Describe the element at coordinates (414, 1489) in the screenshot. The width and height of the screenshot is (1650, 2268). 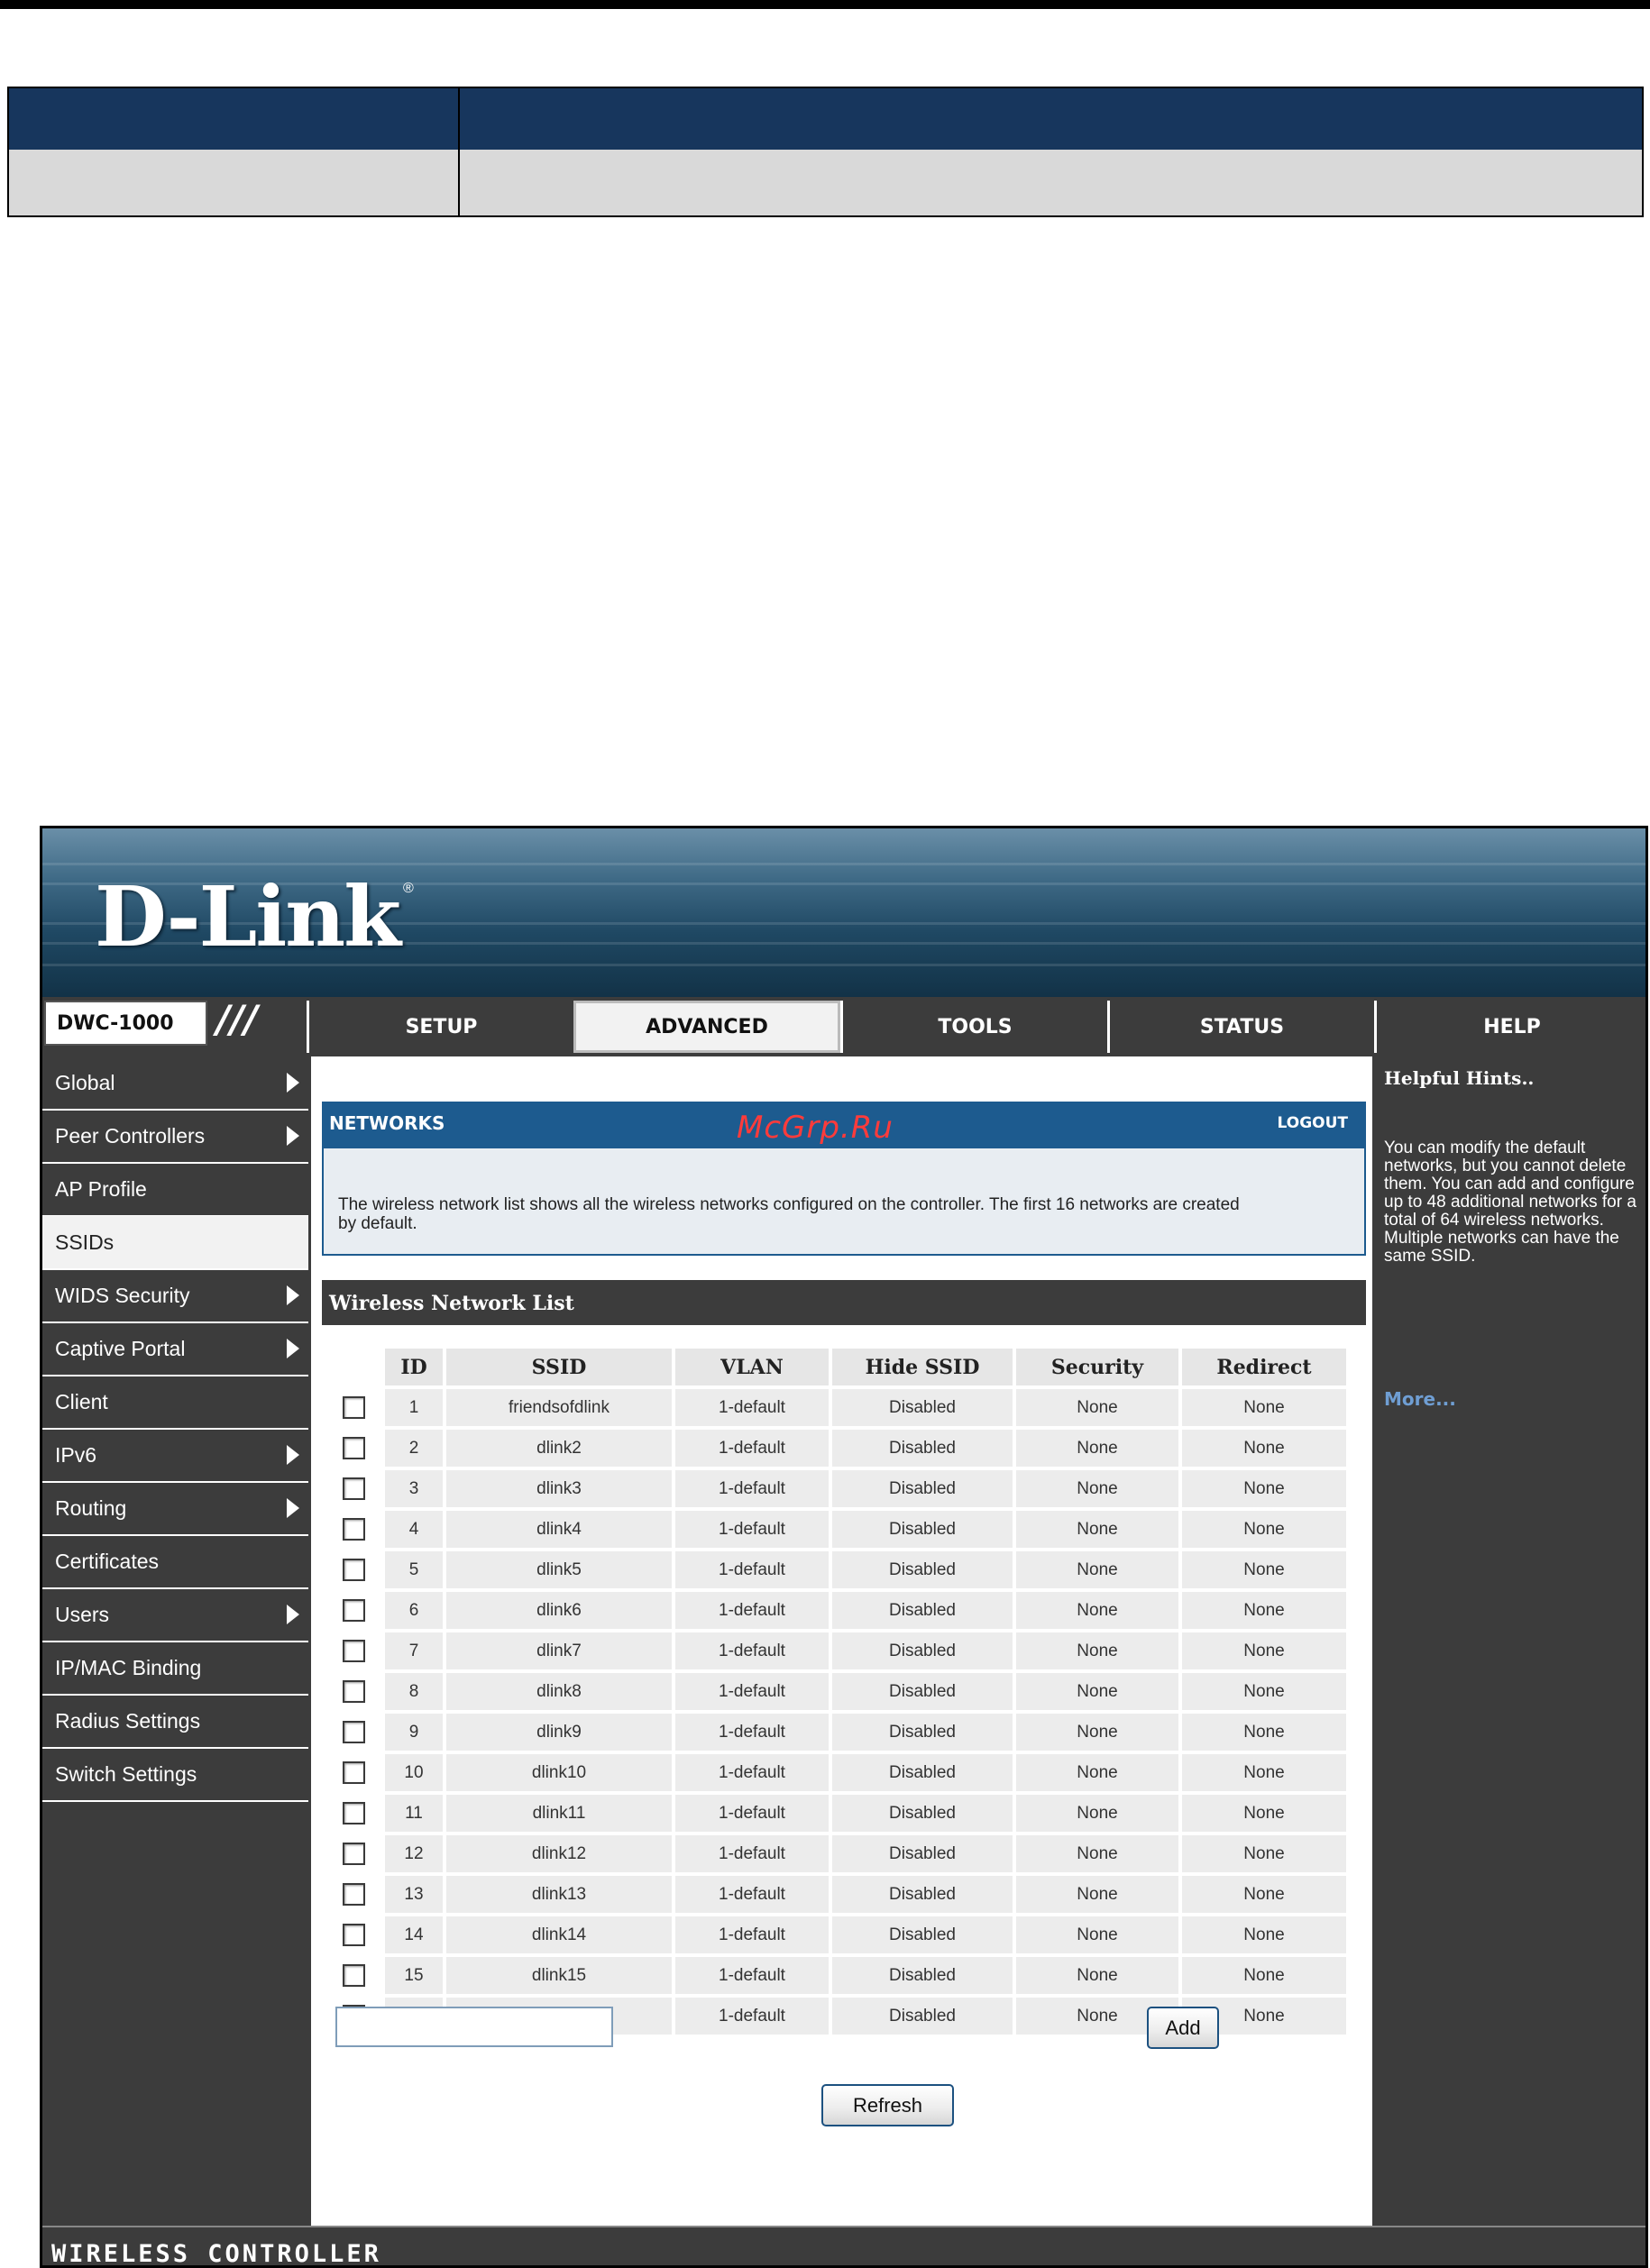
I see `cell-id: 3` at that location.